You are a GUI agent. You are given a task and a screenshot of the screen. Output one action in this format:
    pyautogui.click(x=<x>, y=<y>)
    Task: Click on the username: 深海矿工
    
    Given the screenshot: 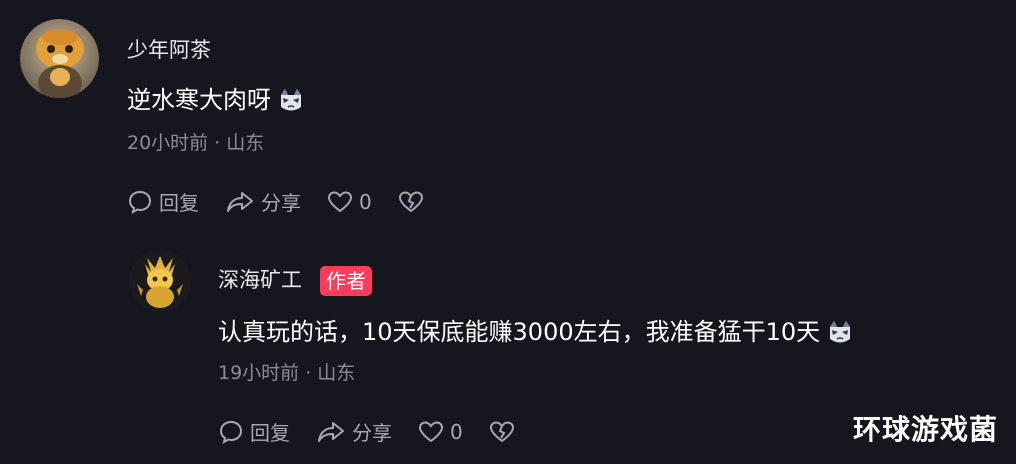 What is the action you would take?
    pyautogui.click(x=260, y=280)
    